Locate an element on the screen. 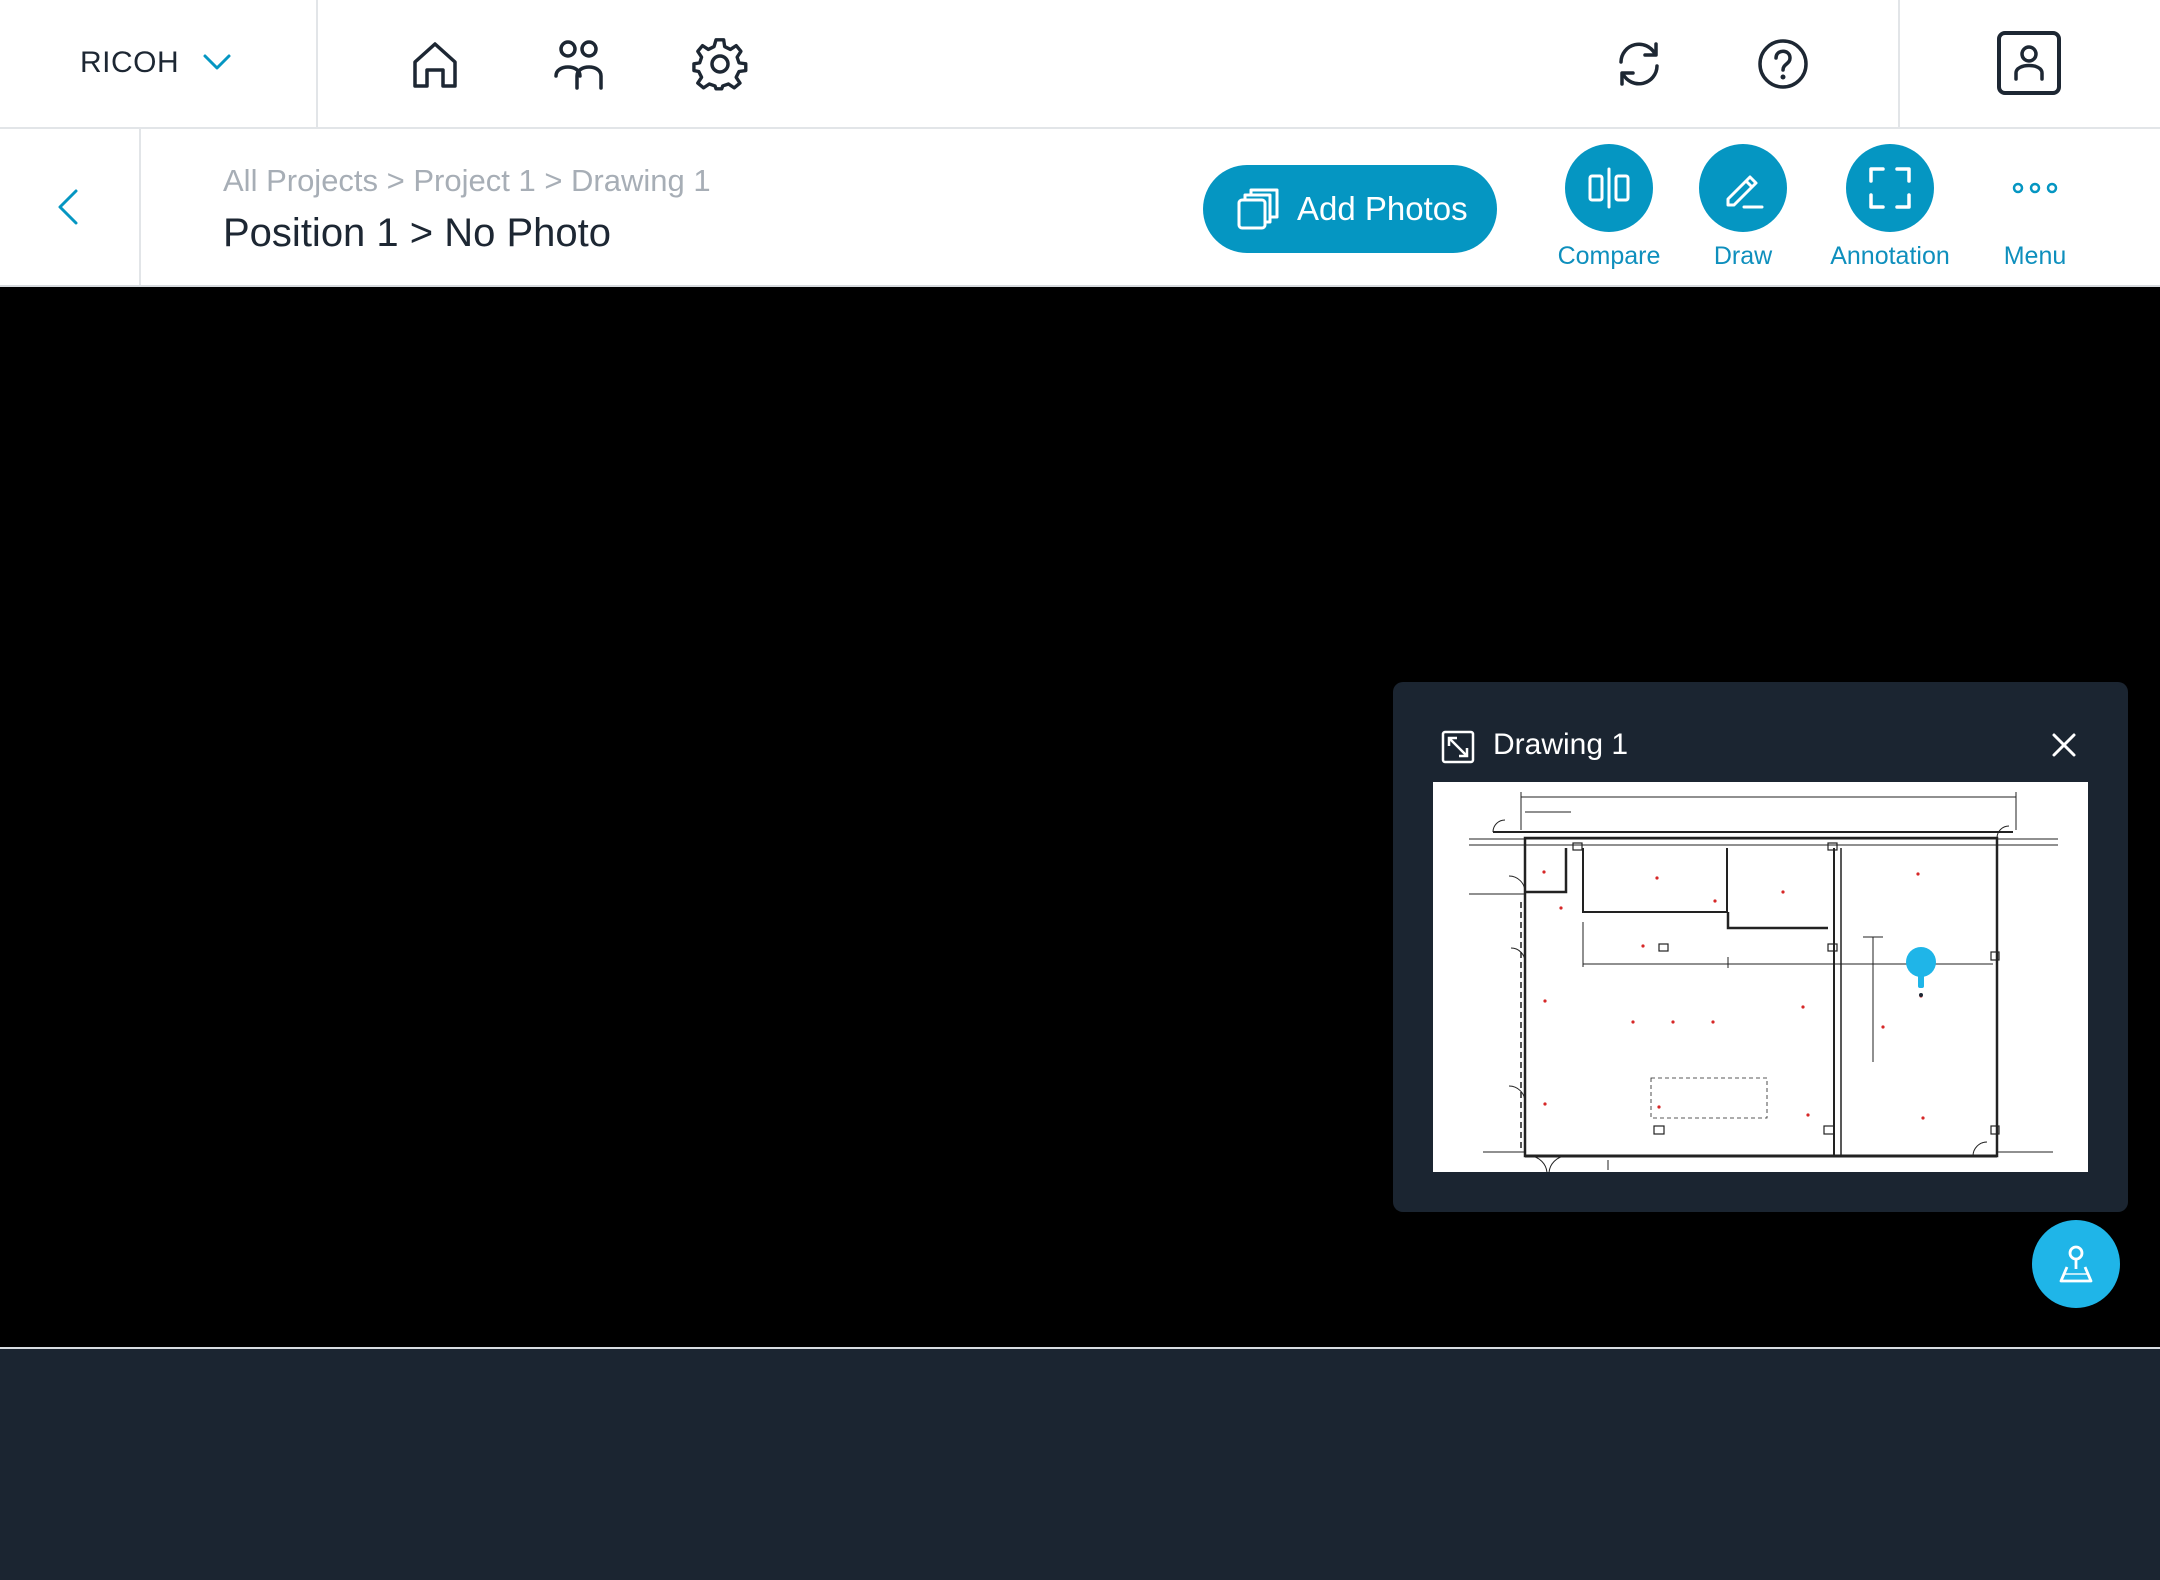  draw-button: Draw is located at coordinates (1743, 209).